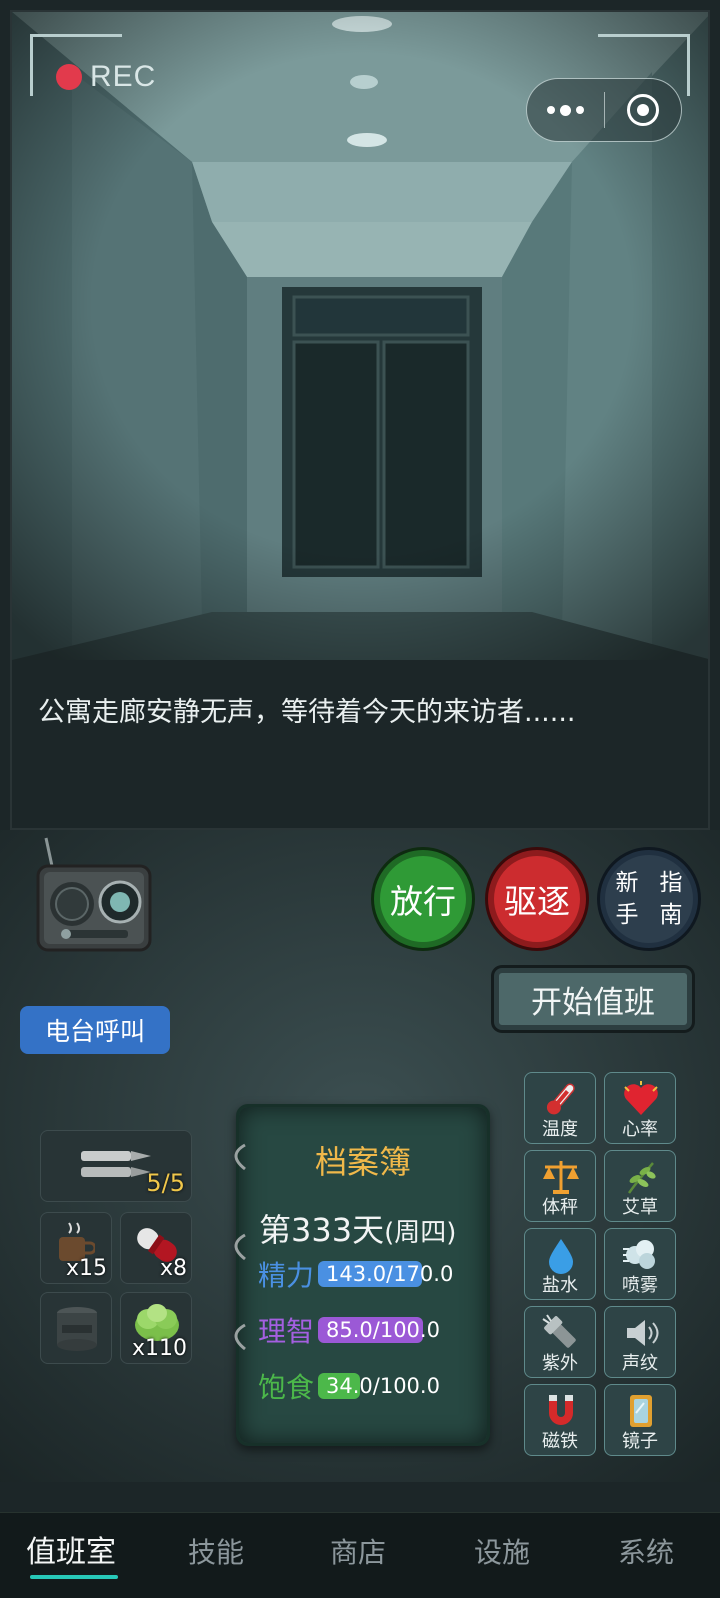 This screenshot has height=1598, width=720. Describe the element at coordinates (362, 1162) in the screenshot. I see `dossier-title: 档案簿` at that location.